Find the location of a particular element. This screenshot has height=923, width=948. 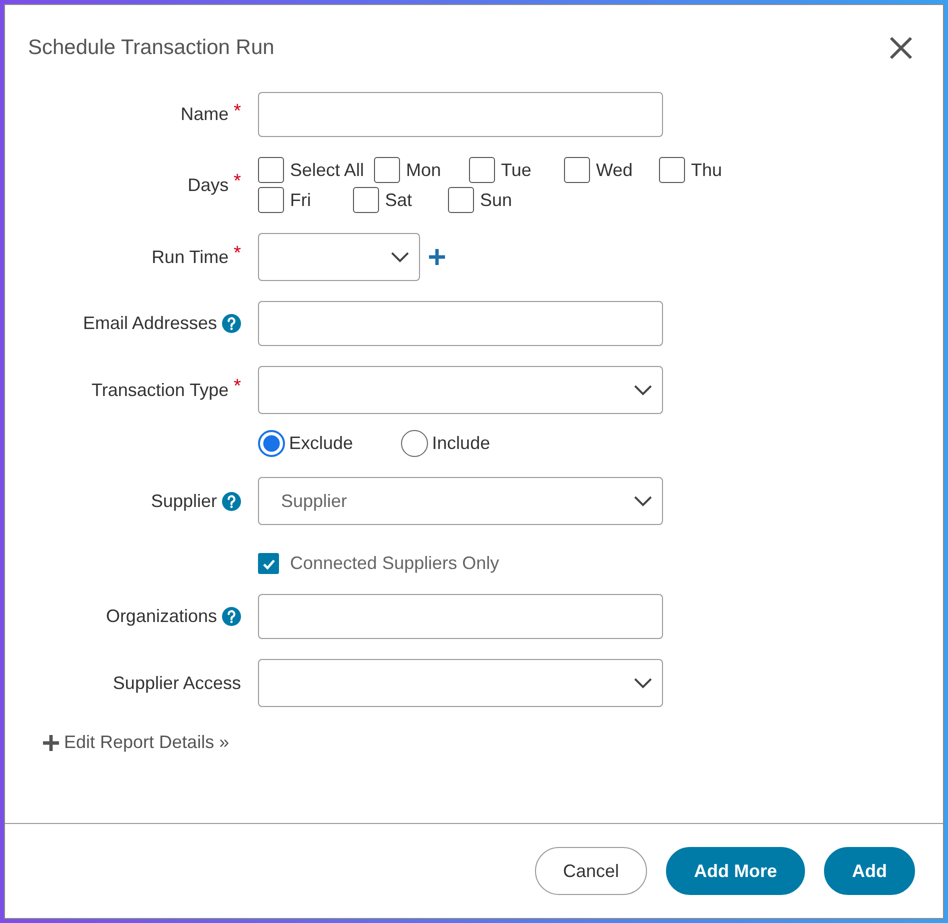

checkbox-label: Select All is located at coordinates (327, 170).